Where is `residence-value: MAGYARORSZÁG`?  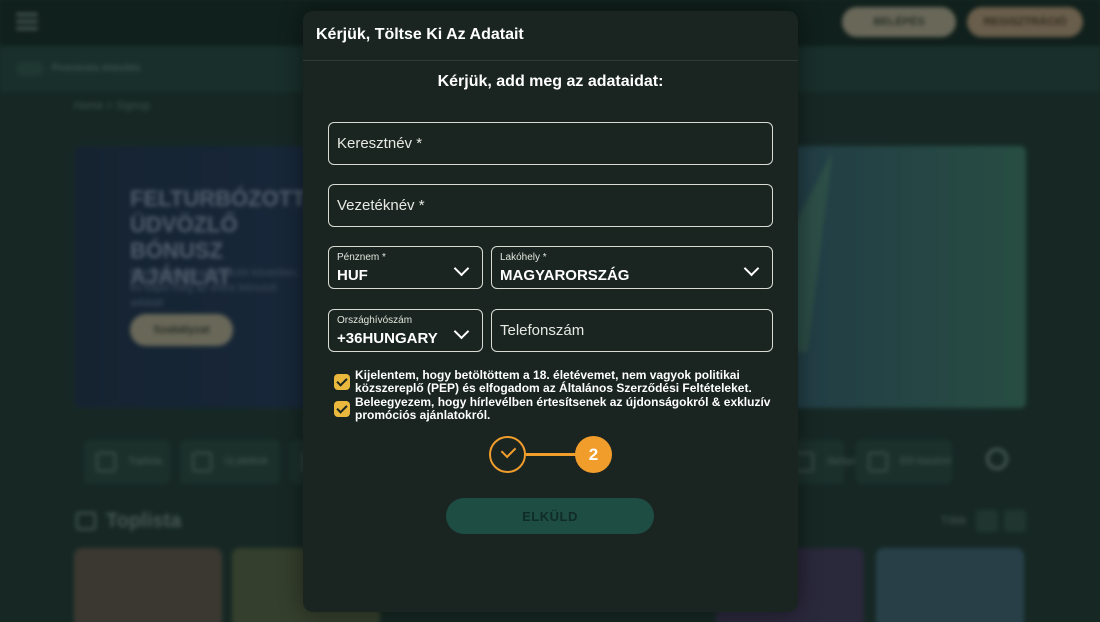
residence-value: MAGYARORSZÁG is located at coordinates (565, 275).